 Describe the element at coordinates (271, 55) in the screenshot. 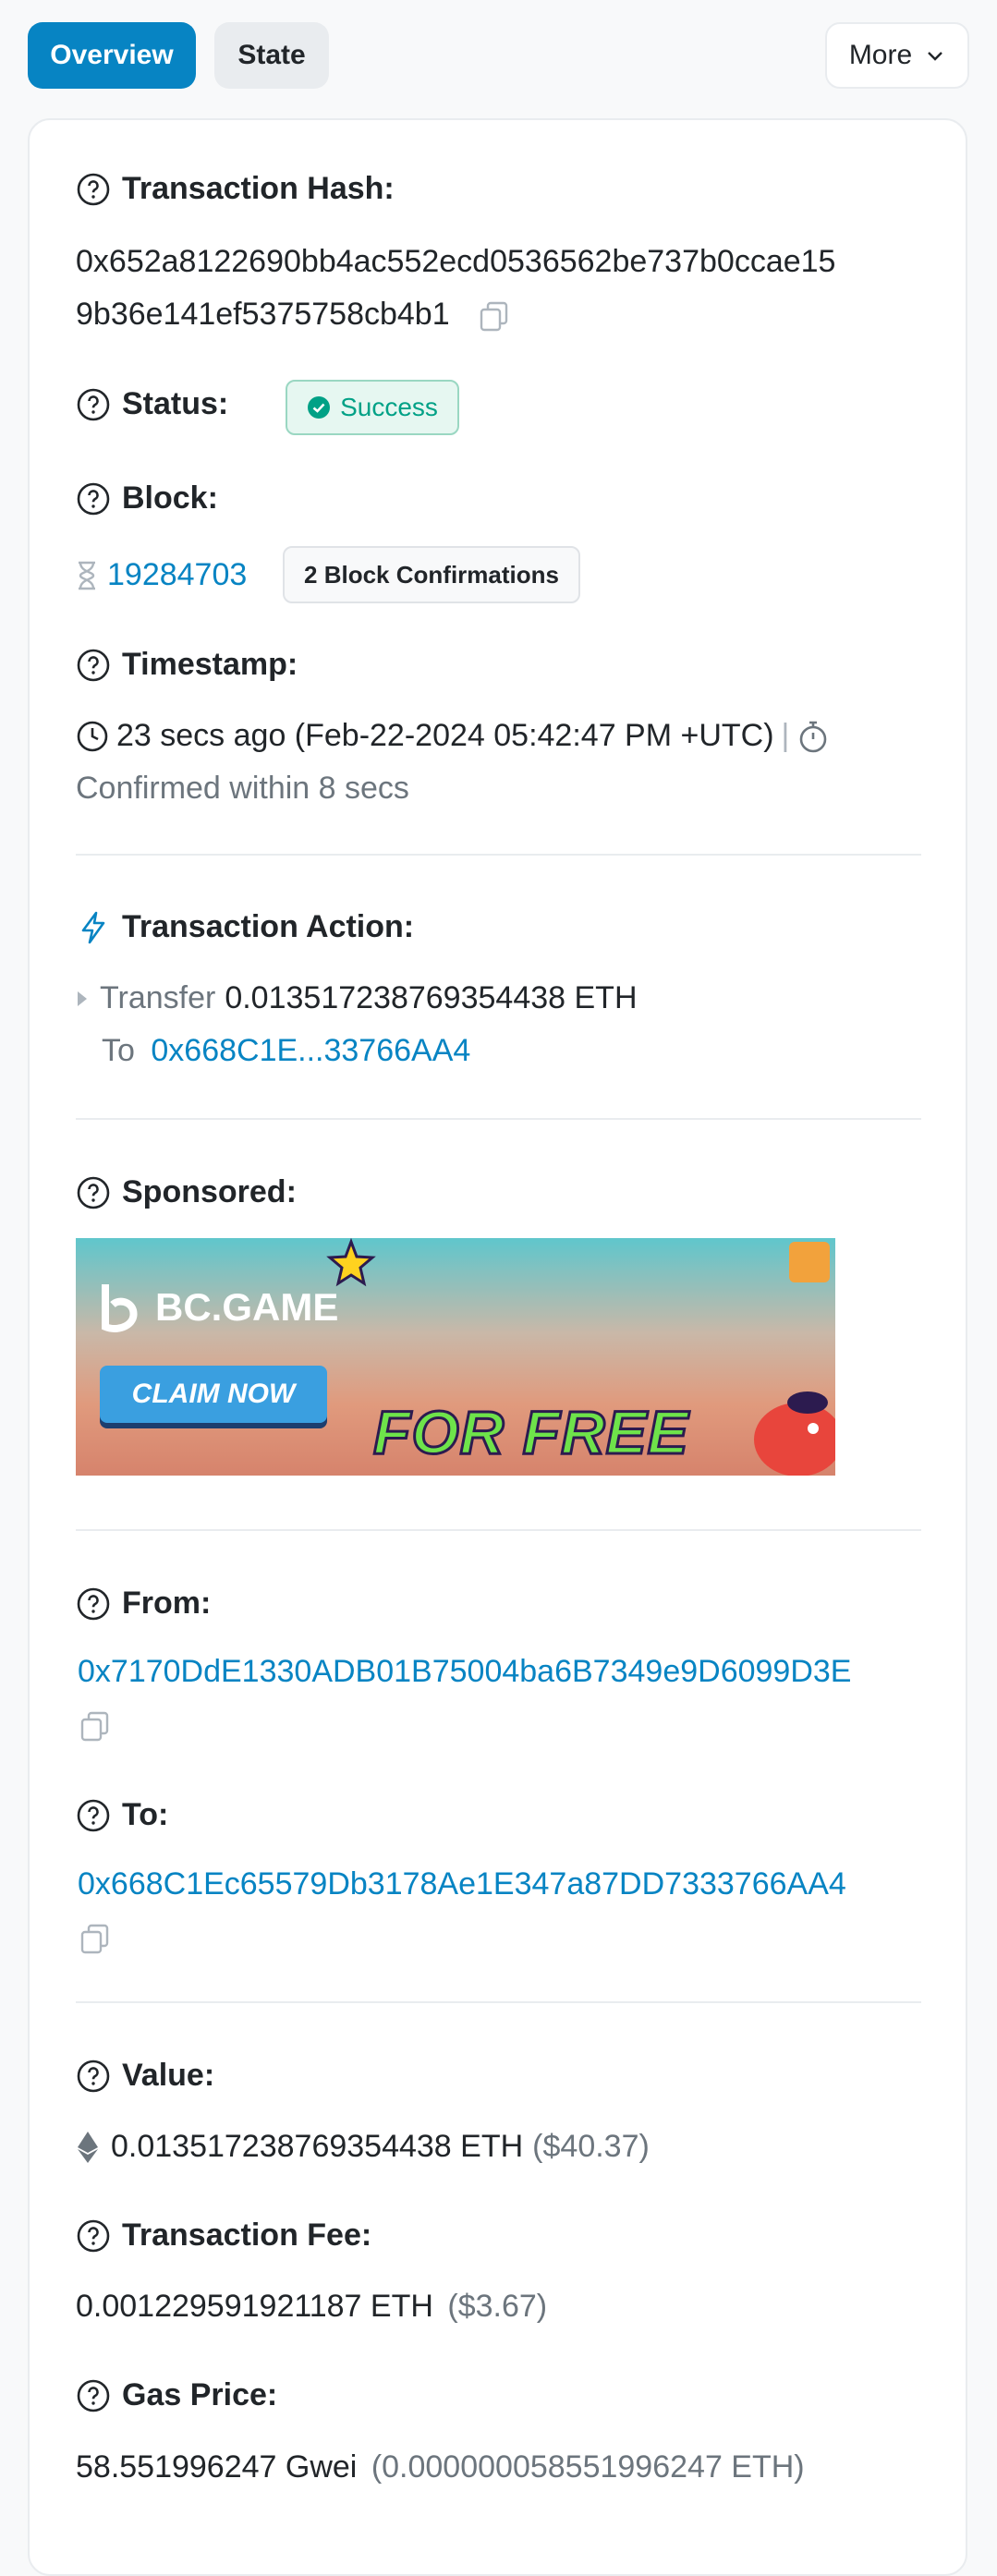

I see `tab-state: State` at that location.